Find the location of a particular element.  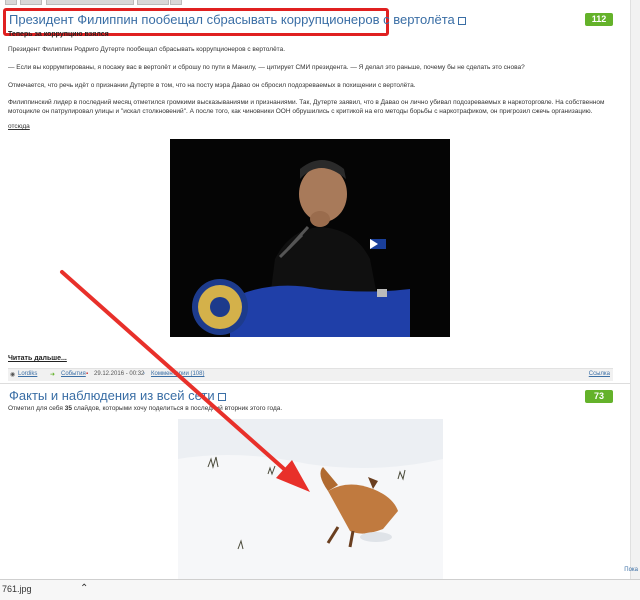

post2-intro-start: Отметил для себя is located at coordinates (36, 408).